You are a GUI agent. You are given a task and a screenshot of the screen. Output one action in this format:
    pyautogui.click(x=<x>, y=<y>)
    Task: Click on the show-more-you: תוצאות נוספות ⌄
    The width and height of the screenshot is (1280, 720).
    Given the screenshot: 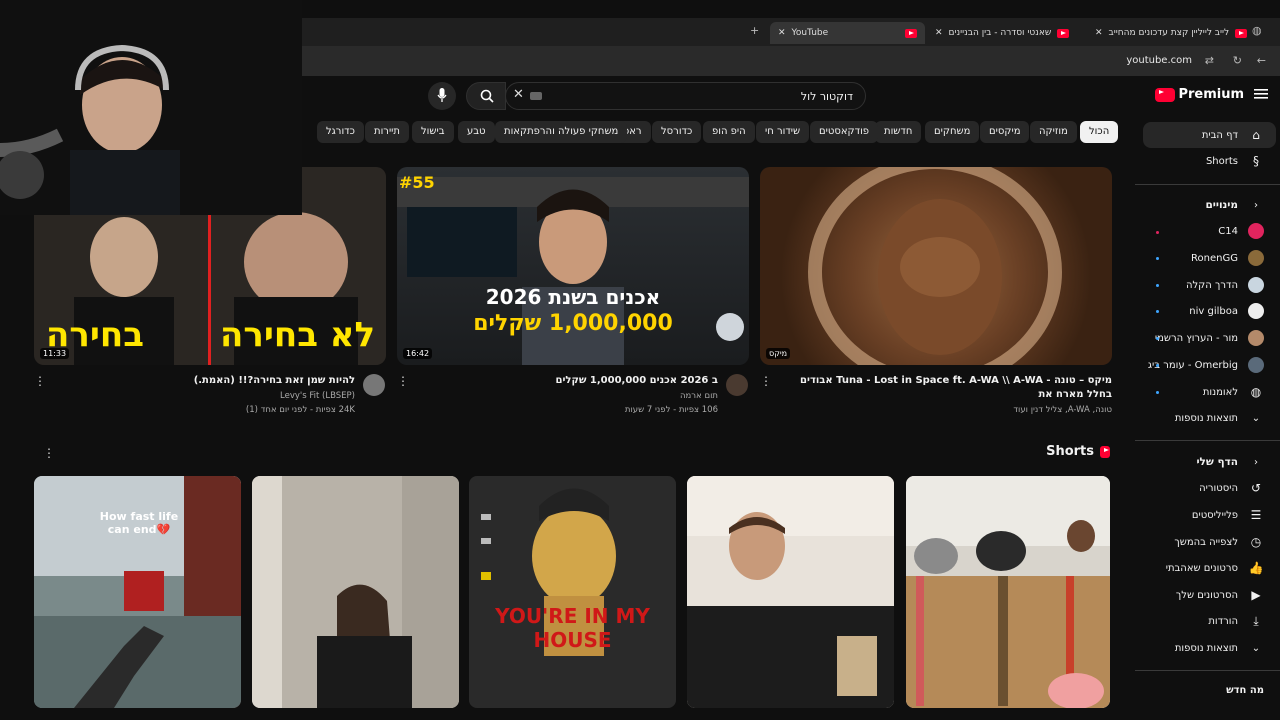 What is the action you would take?
    pyautogui.click(x=1204, y=648)
    